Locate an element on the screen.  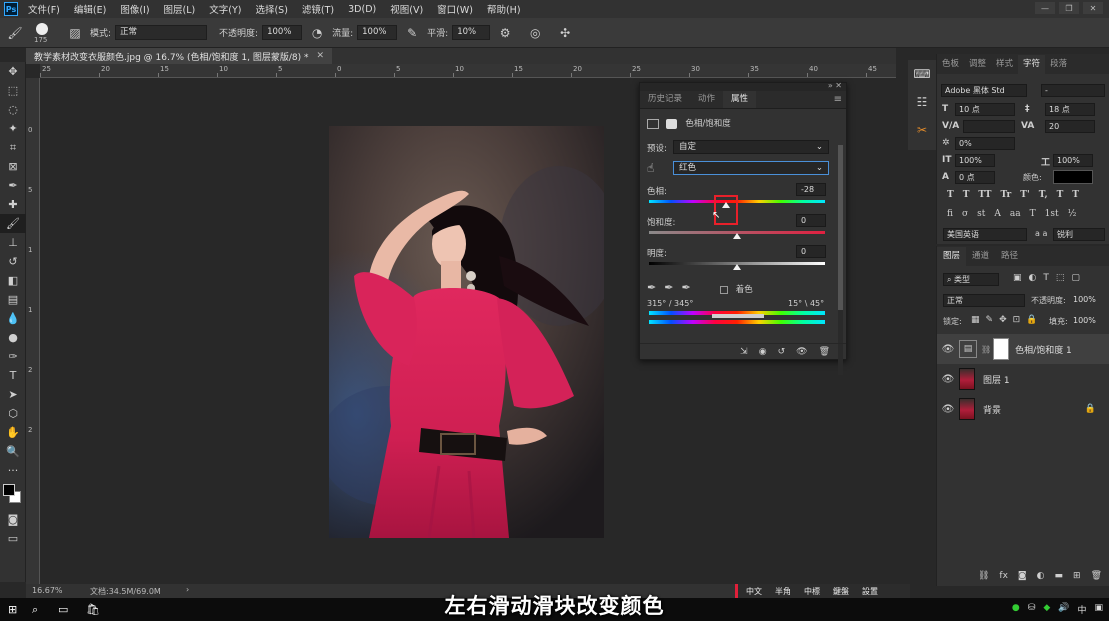
history-brush-icon: ↺ is located at coordinates (13, 261).